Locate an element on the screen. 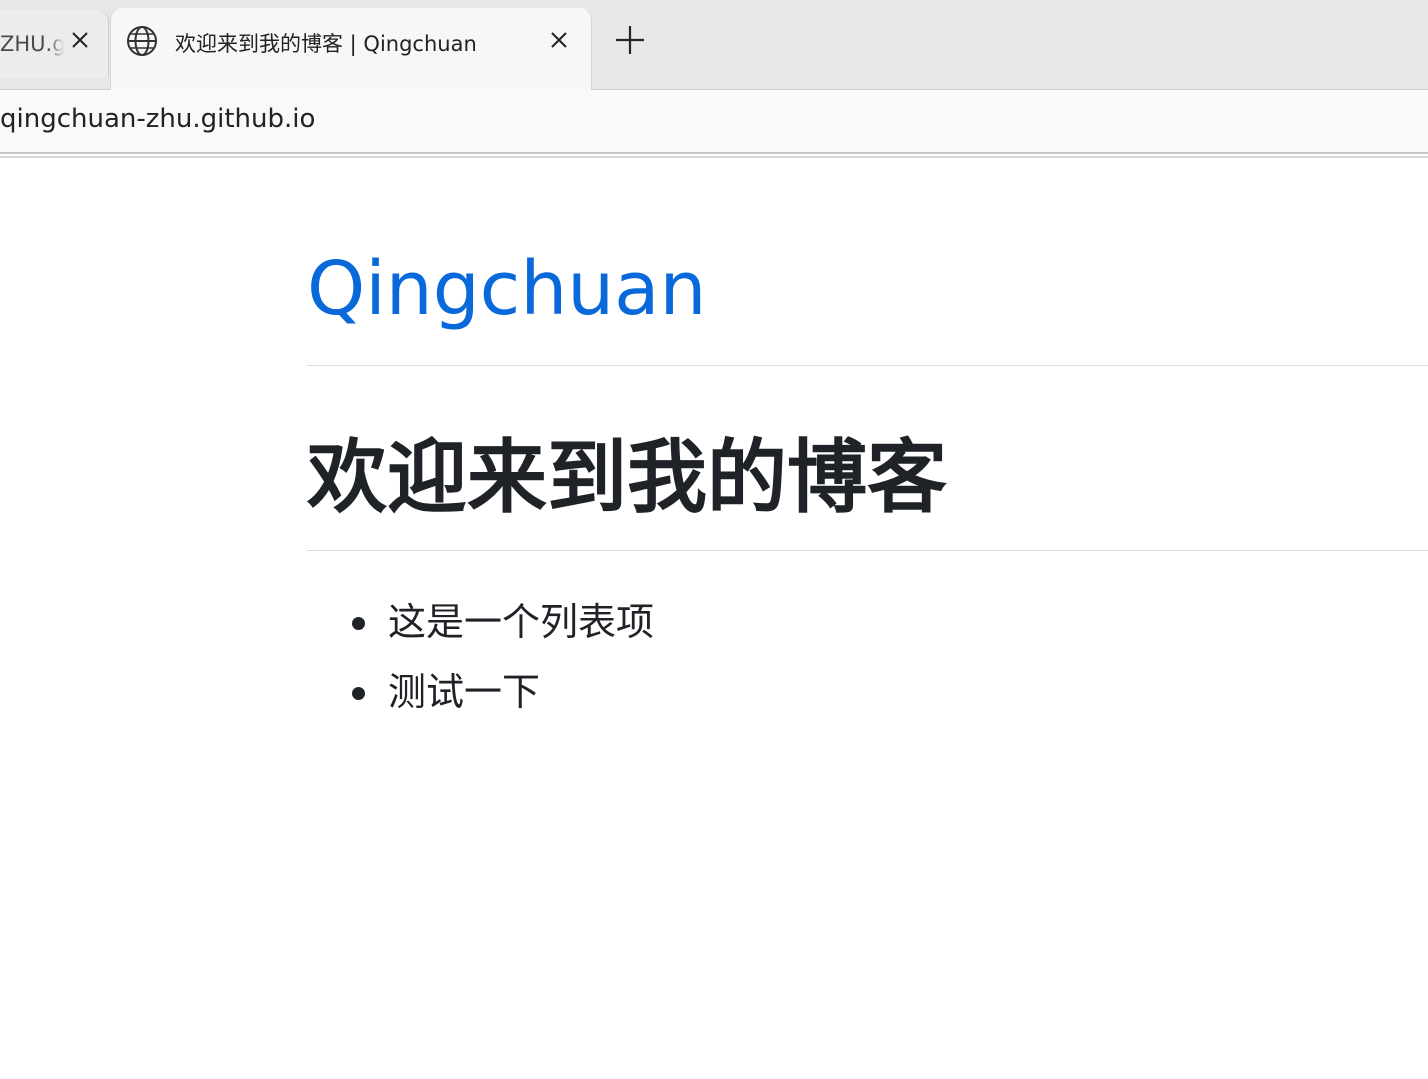  address-bar: qingchuan-zhu.github.io is located at coordinates (714, 122).